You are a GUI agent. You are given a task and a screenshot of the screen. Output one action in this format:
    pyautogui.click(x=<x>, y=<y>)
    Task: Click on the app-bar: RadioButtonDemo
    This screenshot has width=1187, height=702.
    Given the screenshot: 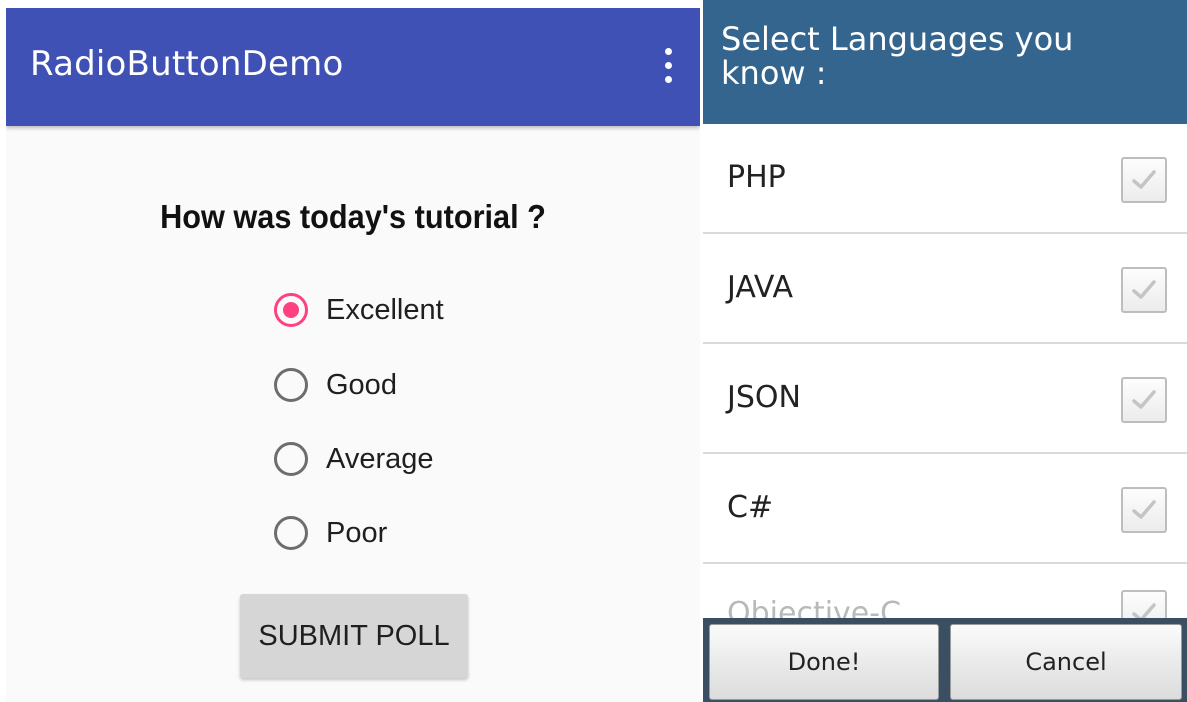 What is the action you would take?
    pyautogui.click(x=353, y=67)
    